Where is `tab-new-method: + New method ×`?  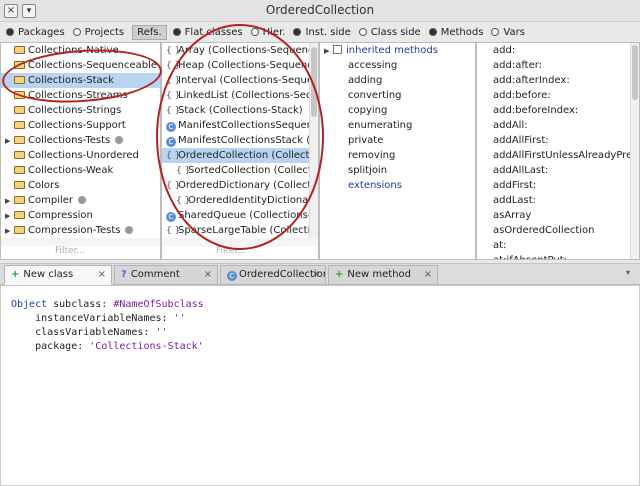 tab-new-method: + New method × is located at coordinates (383, 275).